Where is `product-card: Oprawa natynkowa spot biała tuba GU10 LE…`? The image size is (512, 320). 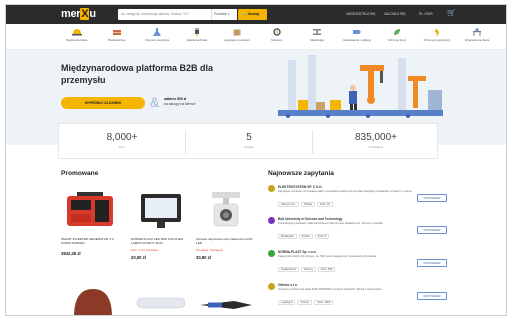
product-card: Oprawa natynkowa spot biała tuba GU10 LE… is located at coordinates (226, 224).